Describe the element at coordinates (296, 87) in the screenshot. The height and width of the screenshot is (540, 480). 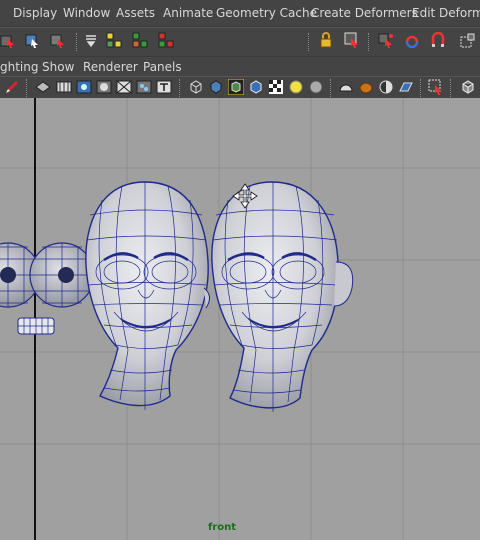
I see `light-icon` at that location.